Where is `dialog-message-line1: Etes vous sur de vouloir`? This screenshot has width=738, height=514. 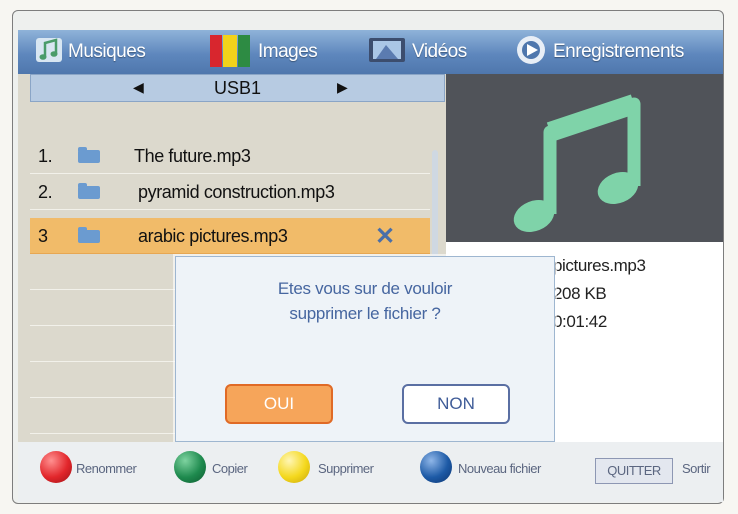 dialog-message-line1: Etes vous sur de vouloir is located at coordinates (365, 288).